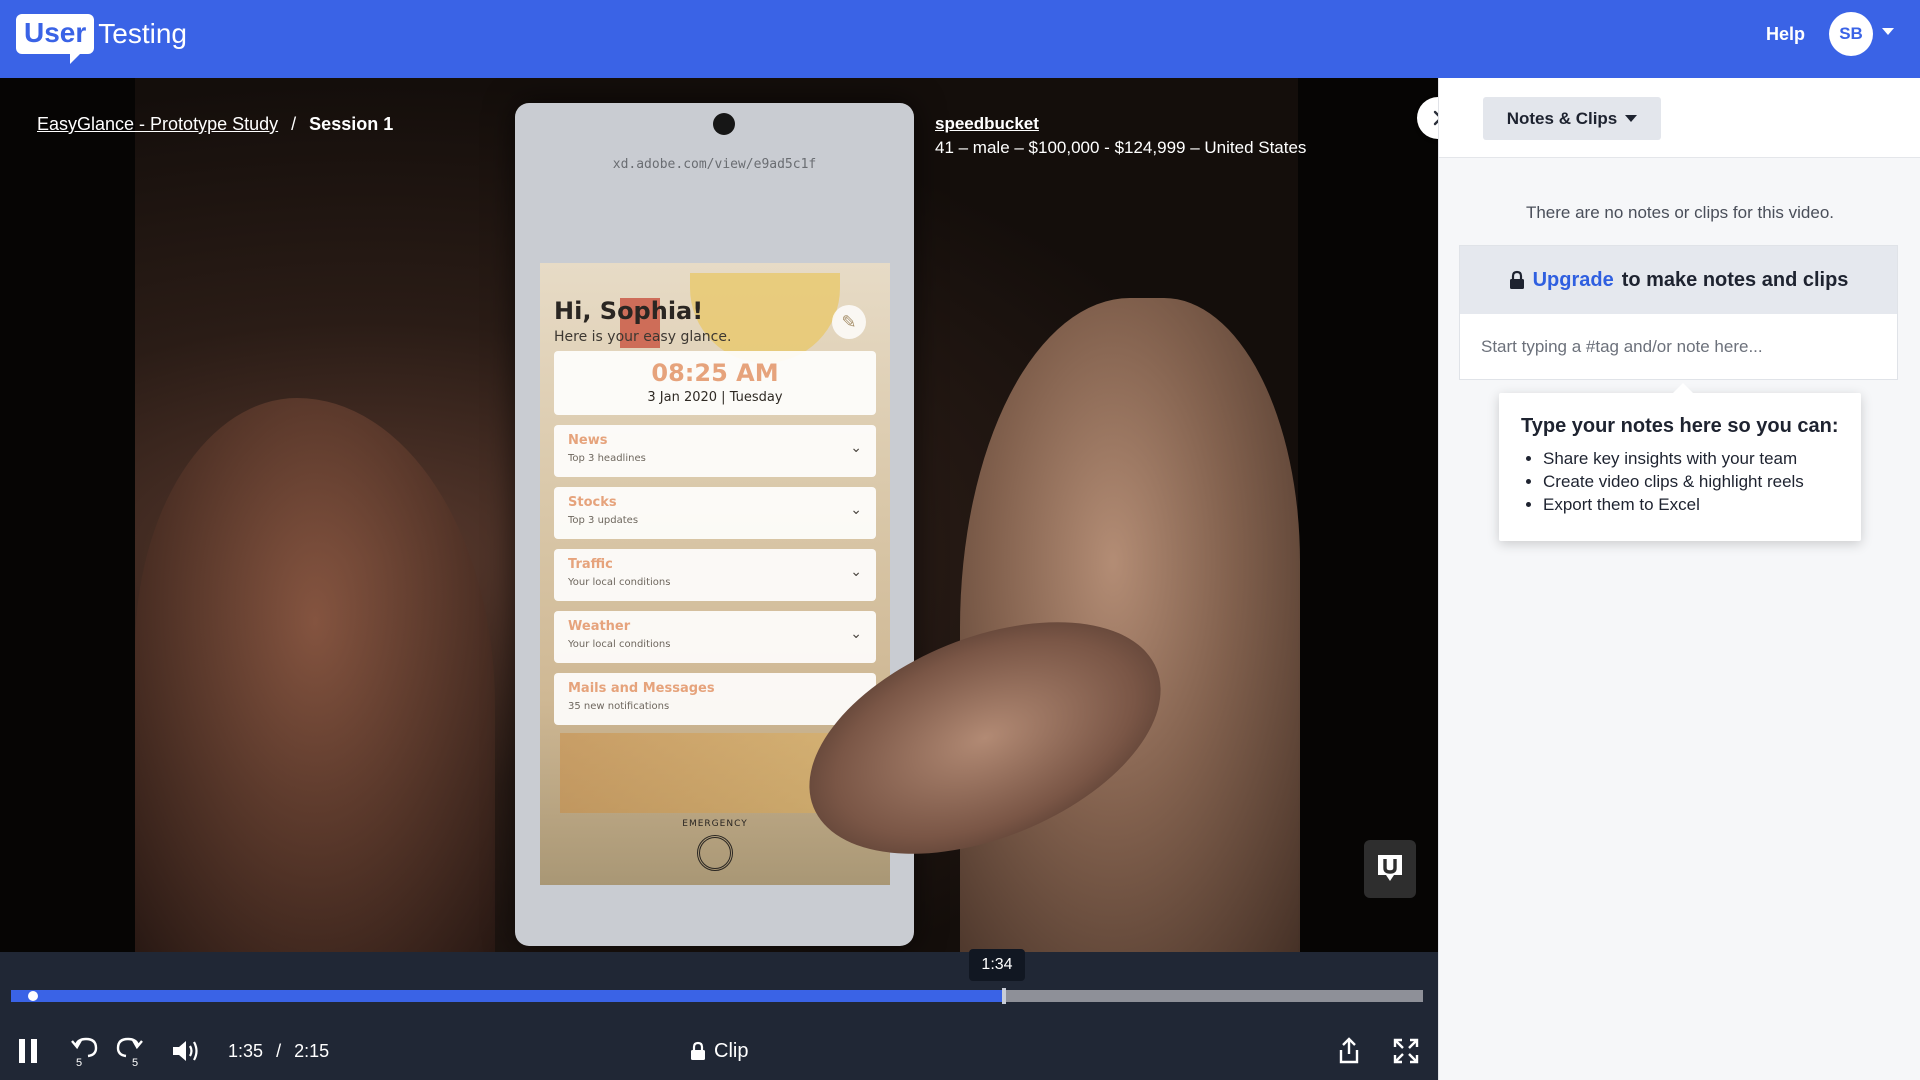  What do you see at coordinates (849, 322) in the screenshot?
I see `pencil-icon: ✎` at bounding box center [849, 322].